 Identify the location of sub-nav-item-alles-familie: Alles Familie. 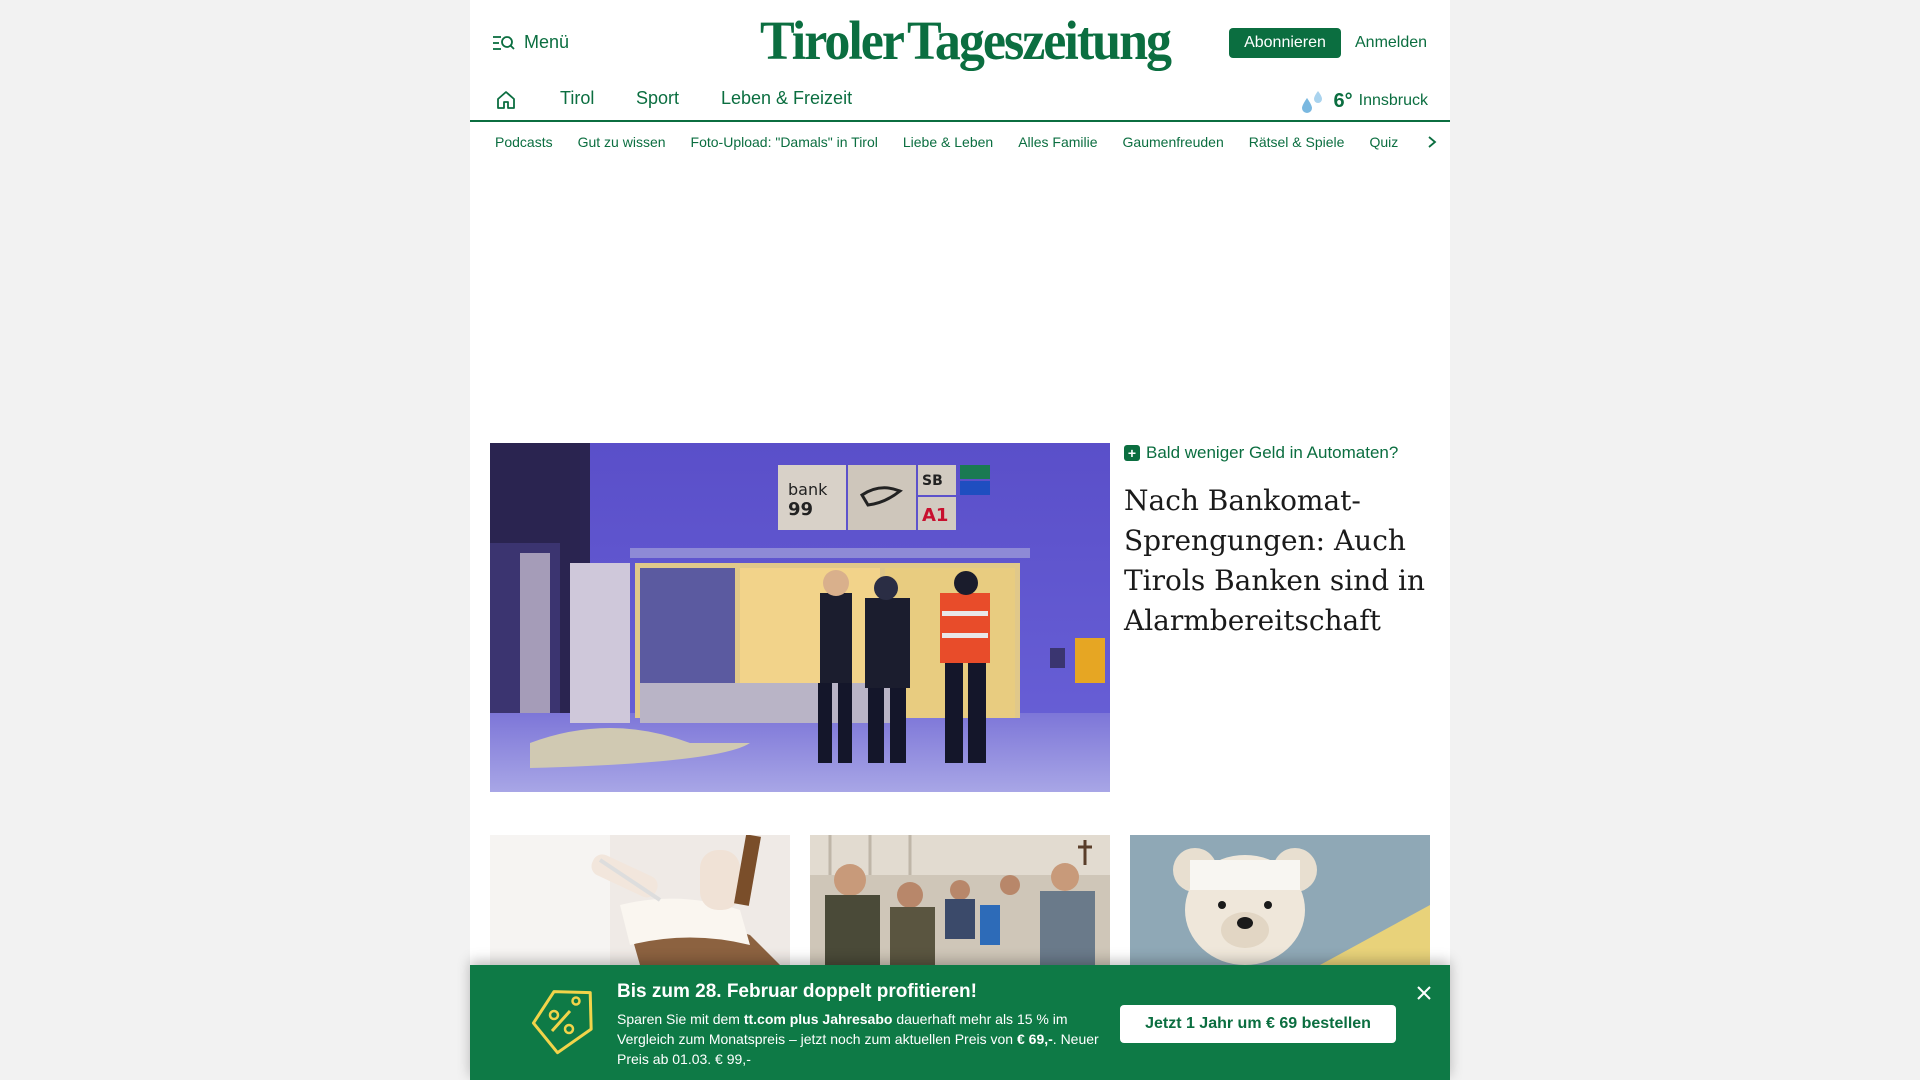
(1057, 142).